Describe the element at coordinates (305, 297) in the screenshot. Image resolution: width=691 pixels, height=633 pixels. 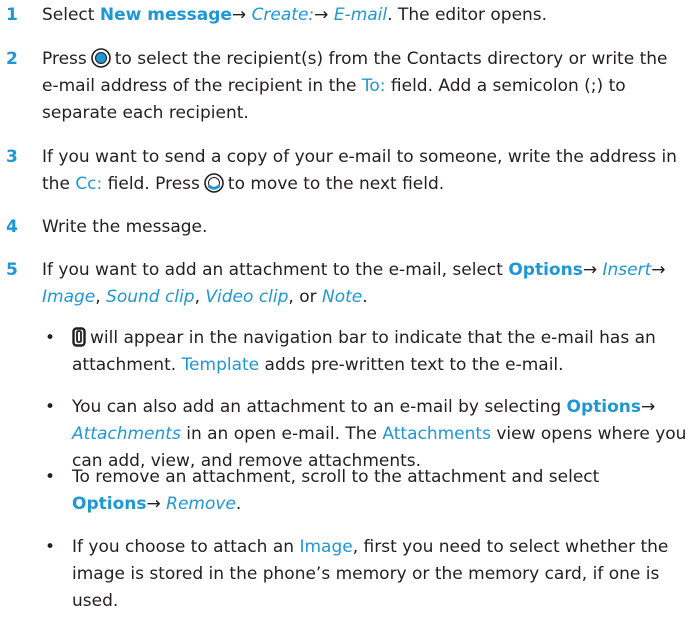
I see `text-run: , or` at that location.